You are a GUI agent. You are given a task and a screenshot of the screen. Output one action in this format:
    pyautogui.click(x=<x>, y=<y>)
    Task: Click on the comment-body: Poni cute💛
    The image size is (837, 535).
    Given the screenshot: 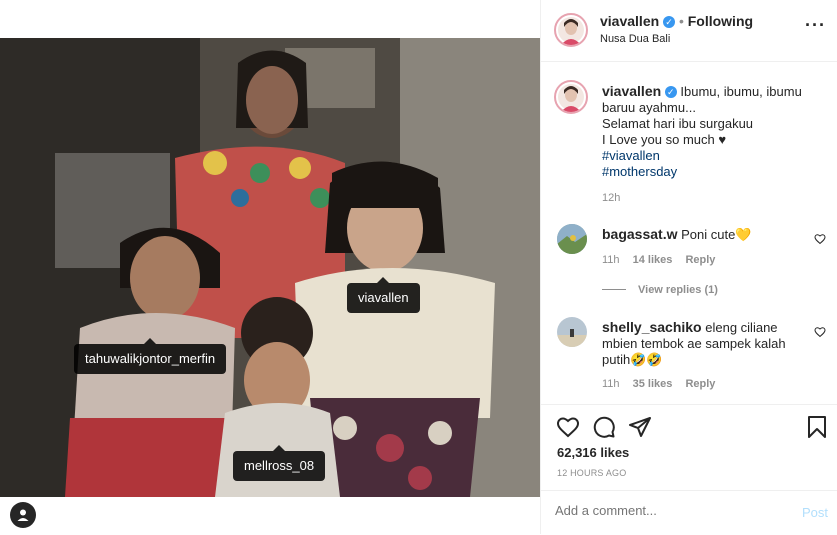 What is the action you would take?
    pyautogui.click(x=716, y=234)
    